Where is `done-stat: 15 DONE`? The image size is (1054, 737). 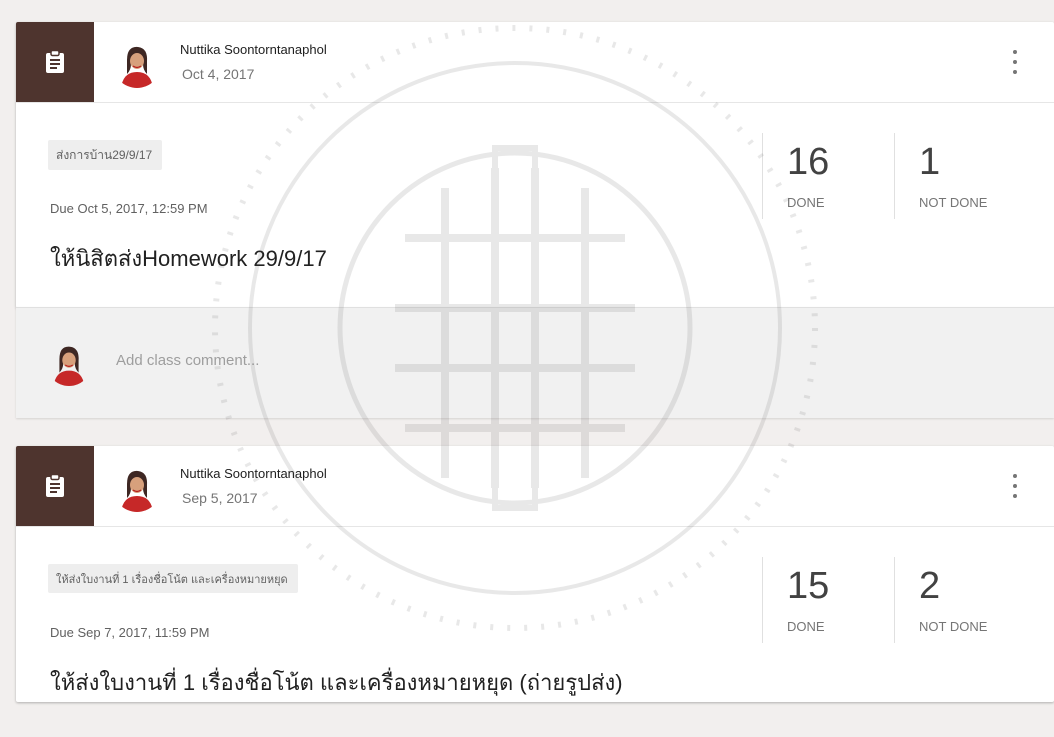
done-stat: 15 DONE is located at coordinates (827, 600).